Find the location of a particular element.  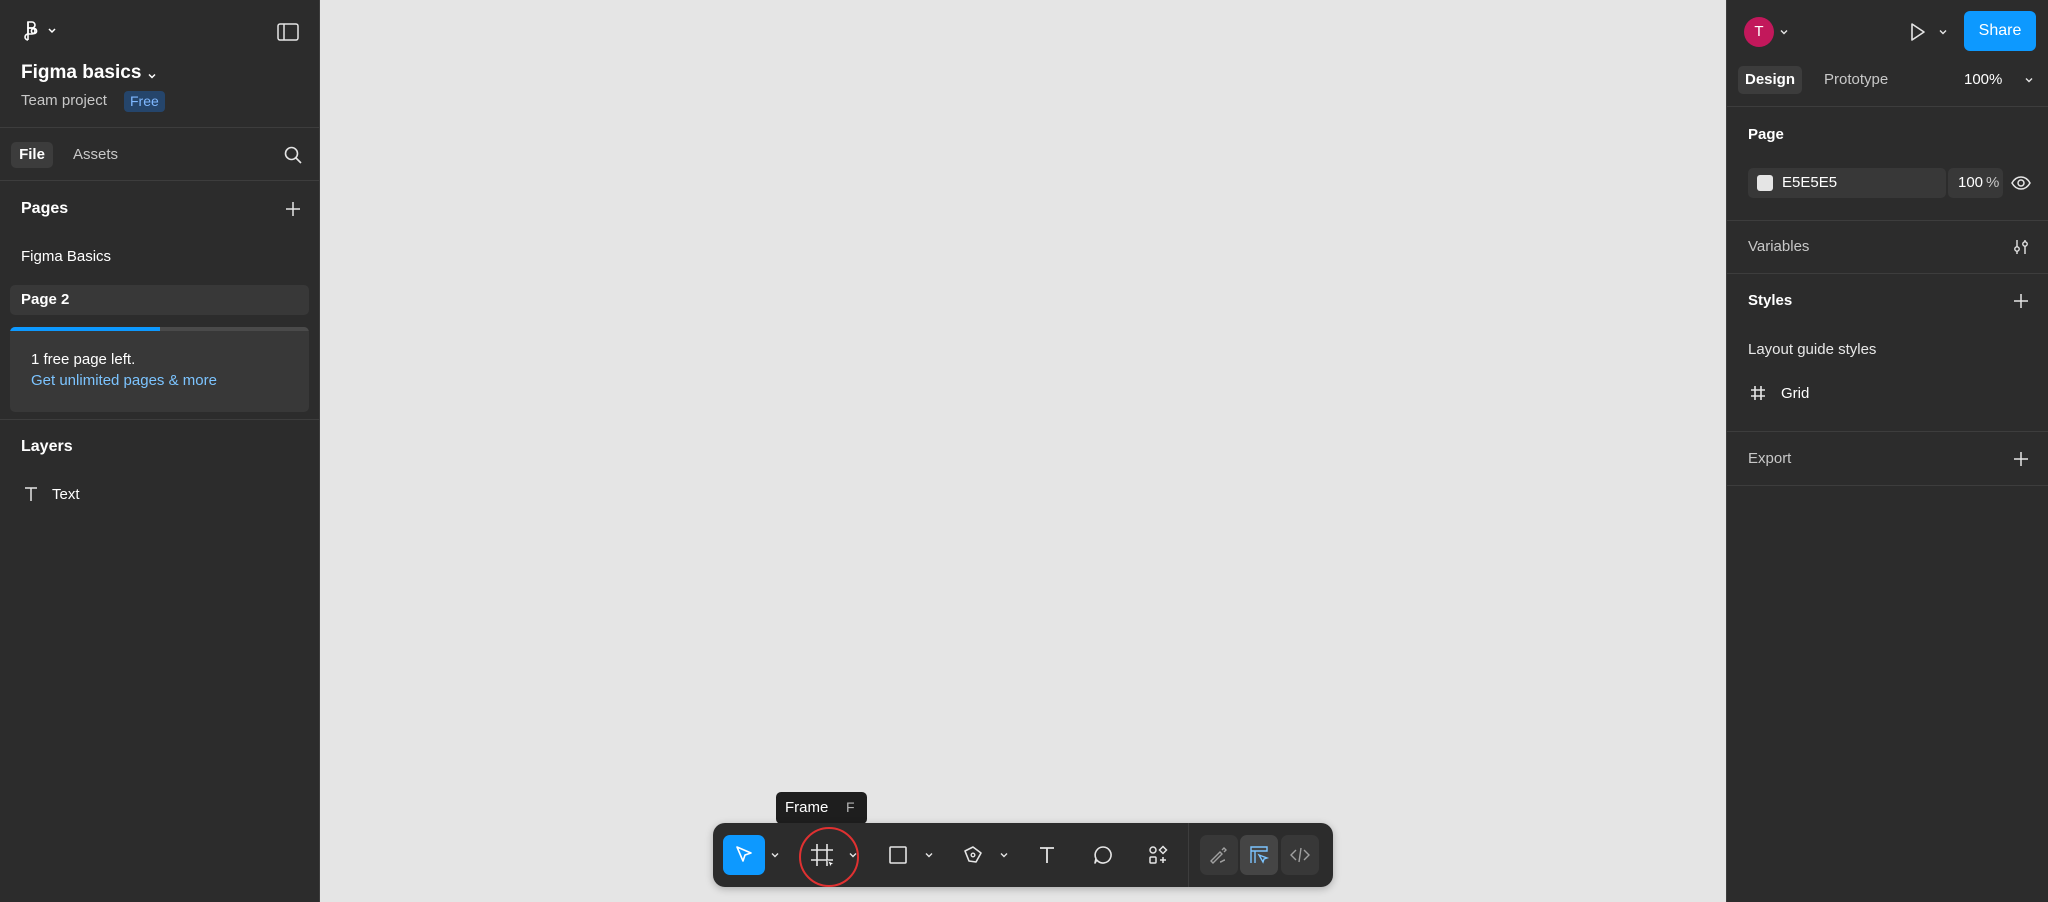

page-item-page-2: Page 2 is located at coordinates (159, 300).